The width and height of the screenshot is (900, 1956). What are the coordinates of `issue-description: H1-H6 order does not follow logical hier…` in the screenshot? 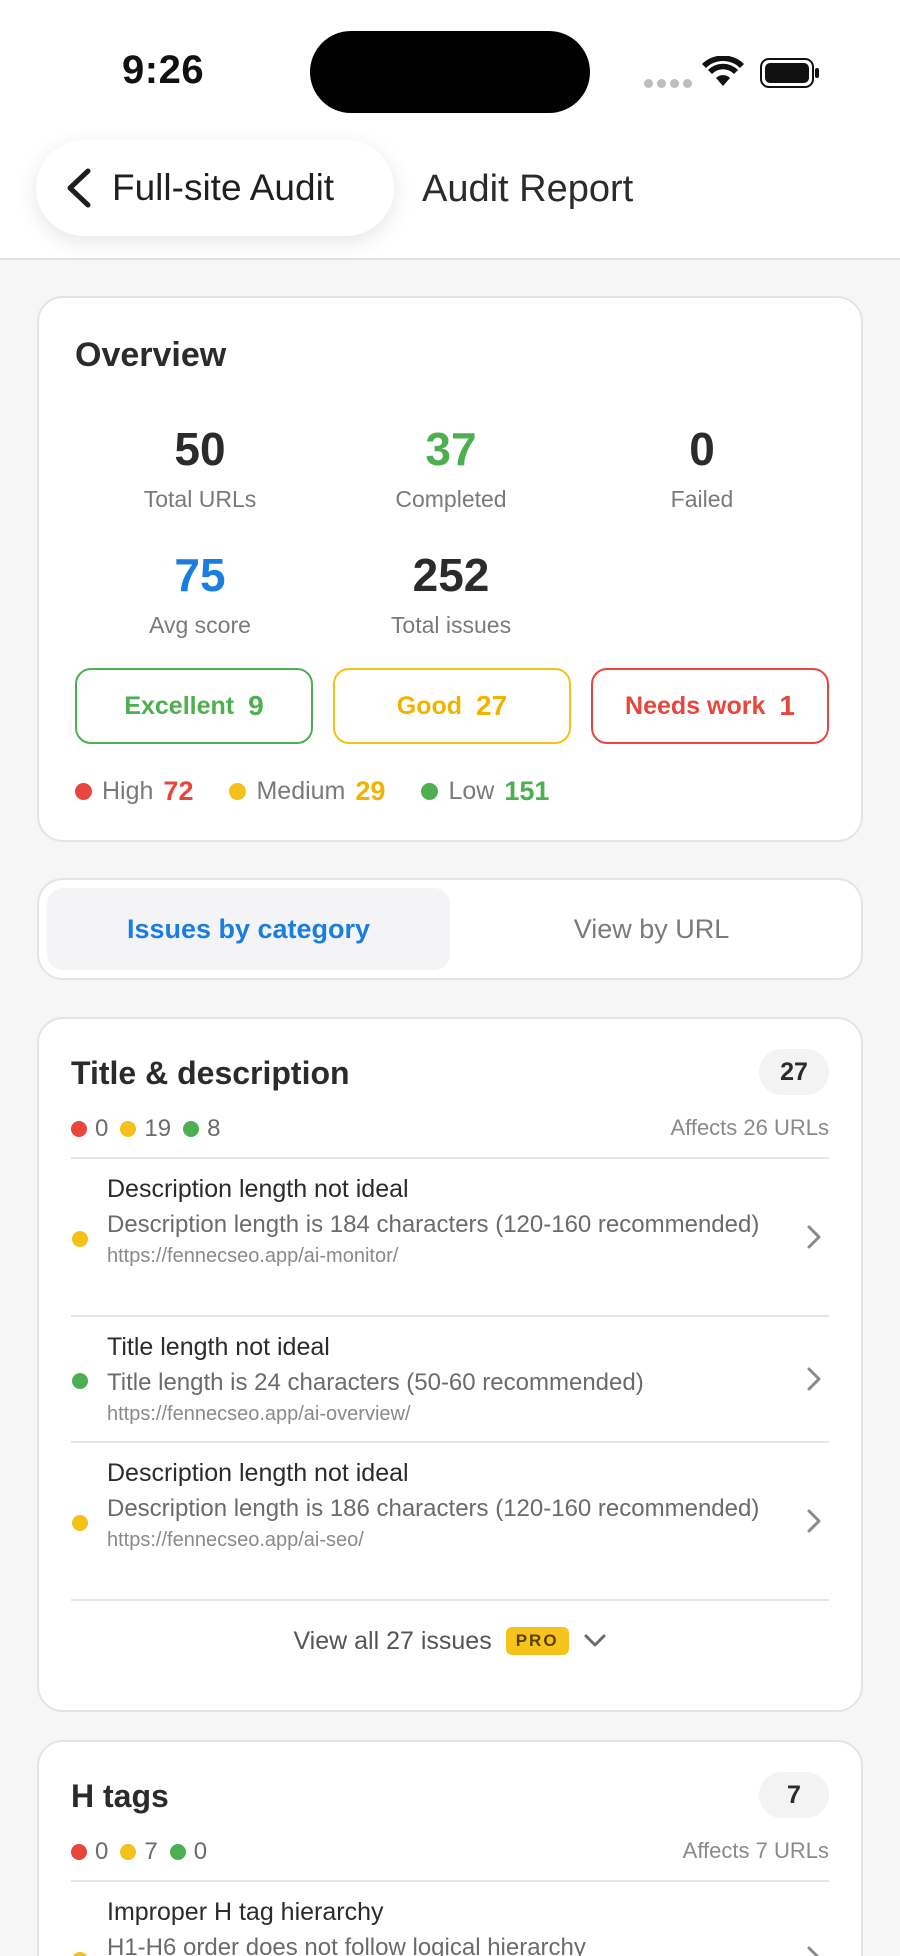 It's located at (346, 1944).